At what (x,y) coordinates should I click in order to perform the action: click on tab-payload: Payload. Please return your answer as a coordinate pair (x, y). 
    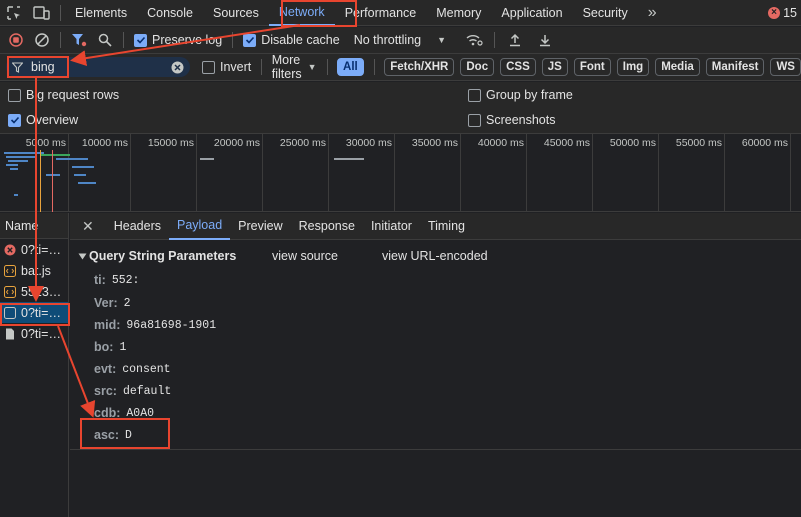
    Looking at the image, I should click on (199, 226).